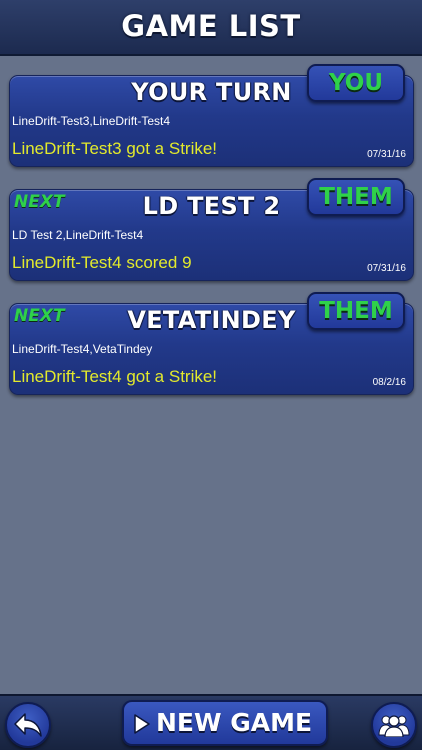 The width and height of the screenshot is (422, 750). I want to click on footer-bar: New Game, so click(211, 722).